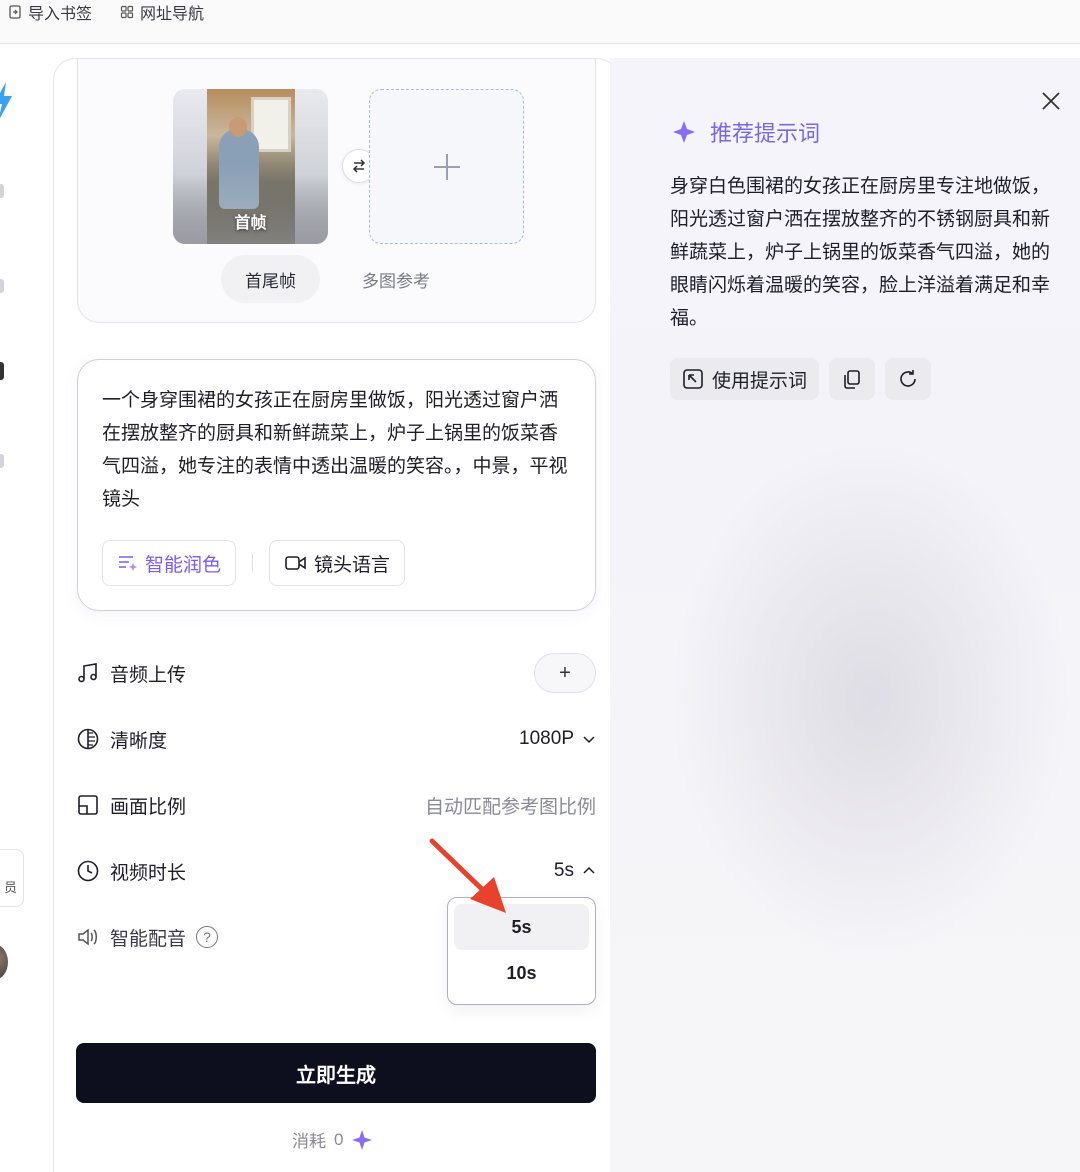  Describe the element at coordinates (20, 608) in the screenshot. I see `left-rail: 员` at that location.